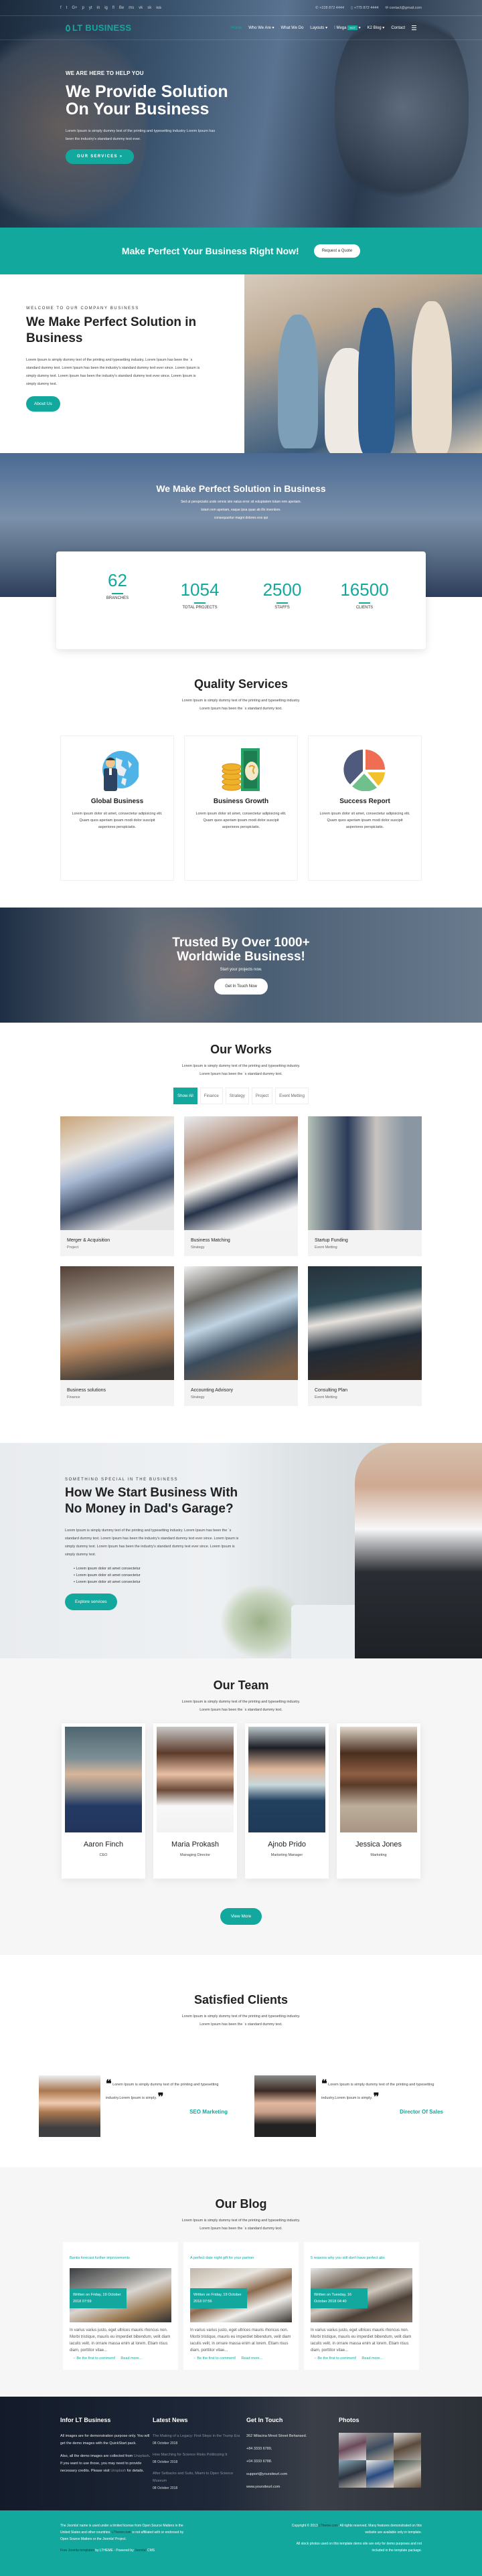 The image size is (482, 2576). Describe the element at coordinates (365, 1186) in the screenshot. I see `work-item: Startup Funding Event Metting` at that location.